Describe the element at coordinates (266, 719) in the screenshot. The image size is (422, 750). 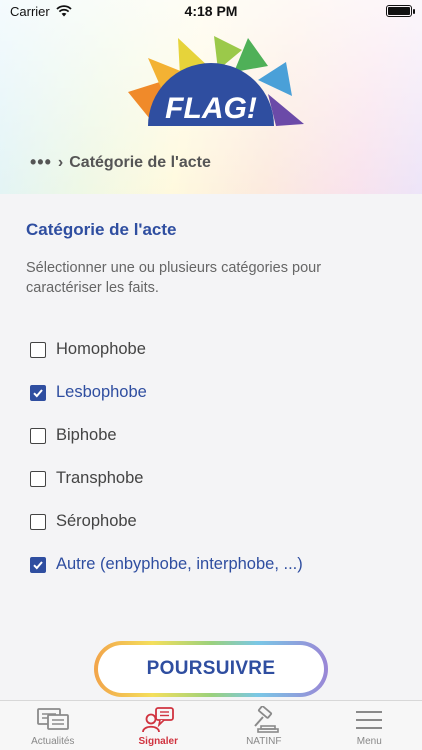
I see `gavel-icon` at that location.